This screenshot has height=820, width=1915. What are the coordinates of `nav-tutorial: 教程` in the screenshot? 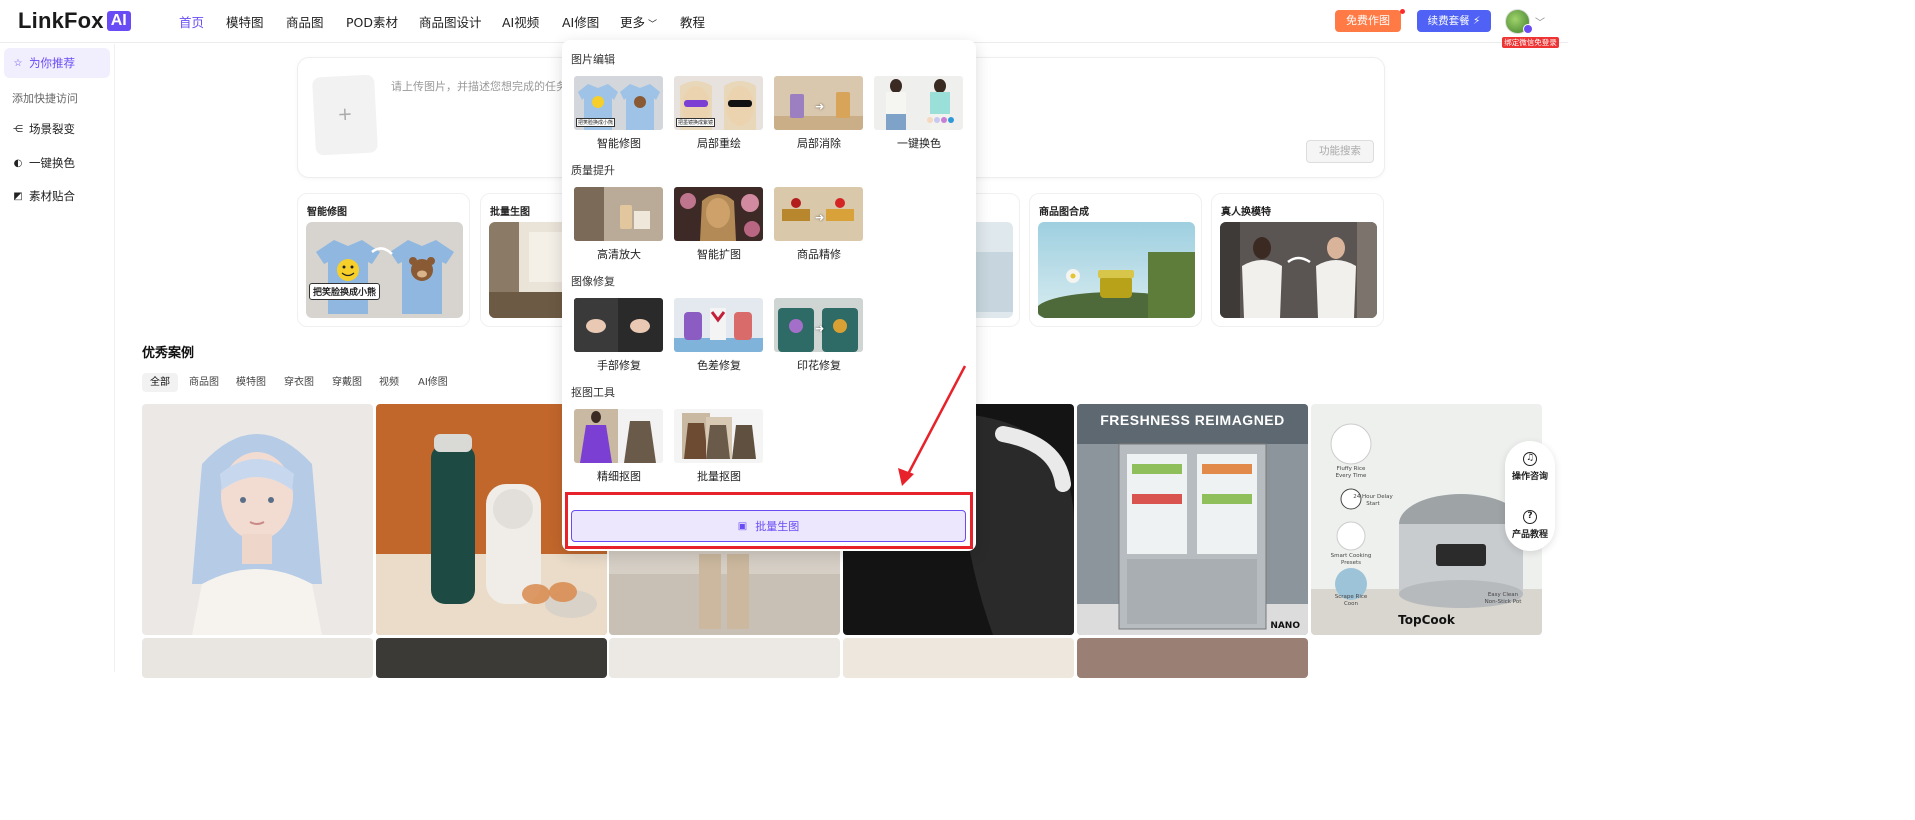 It's located at (692, 21).